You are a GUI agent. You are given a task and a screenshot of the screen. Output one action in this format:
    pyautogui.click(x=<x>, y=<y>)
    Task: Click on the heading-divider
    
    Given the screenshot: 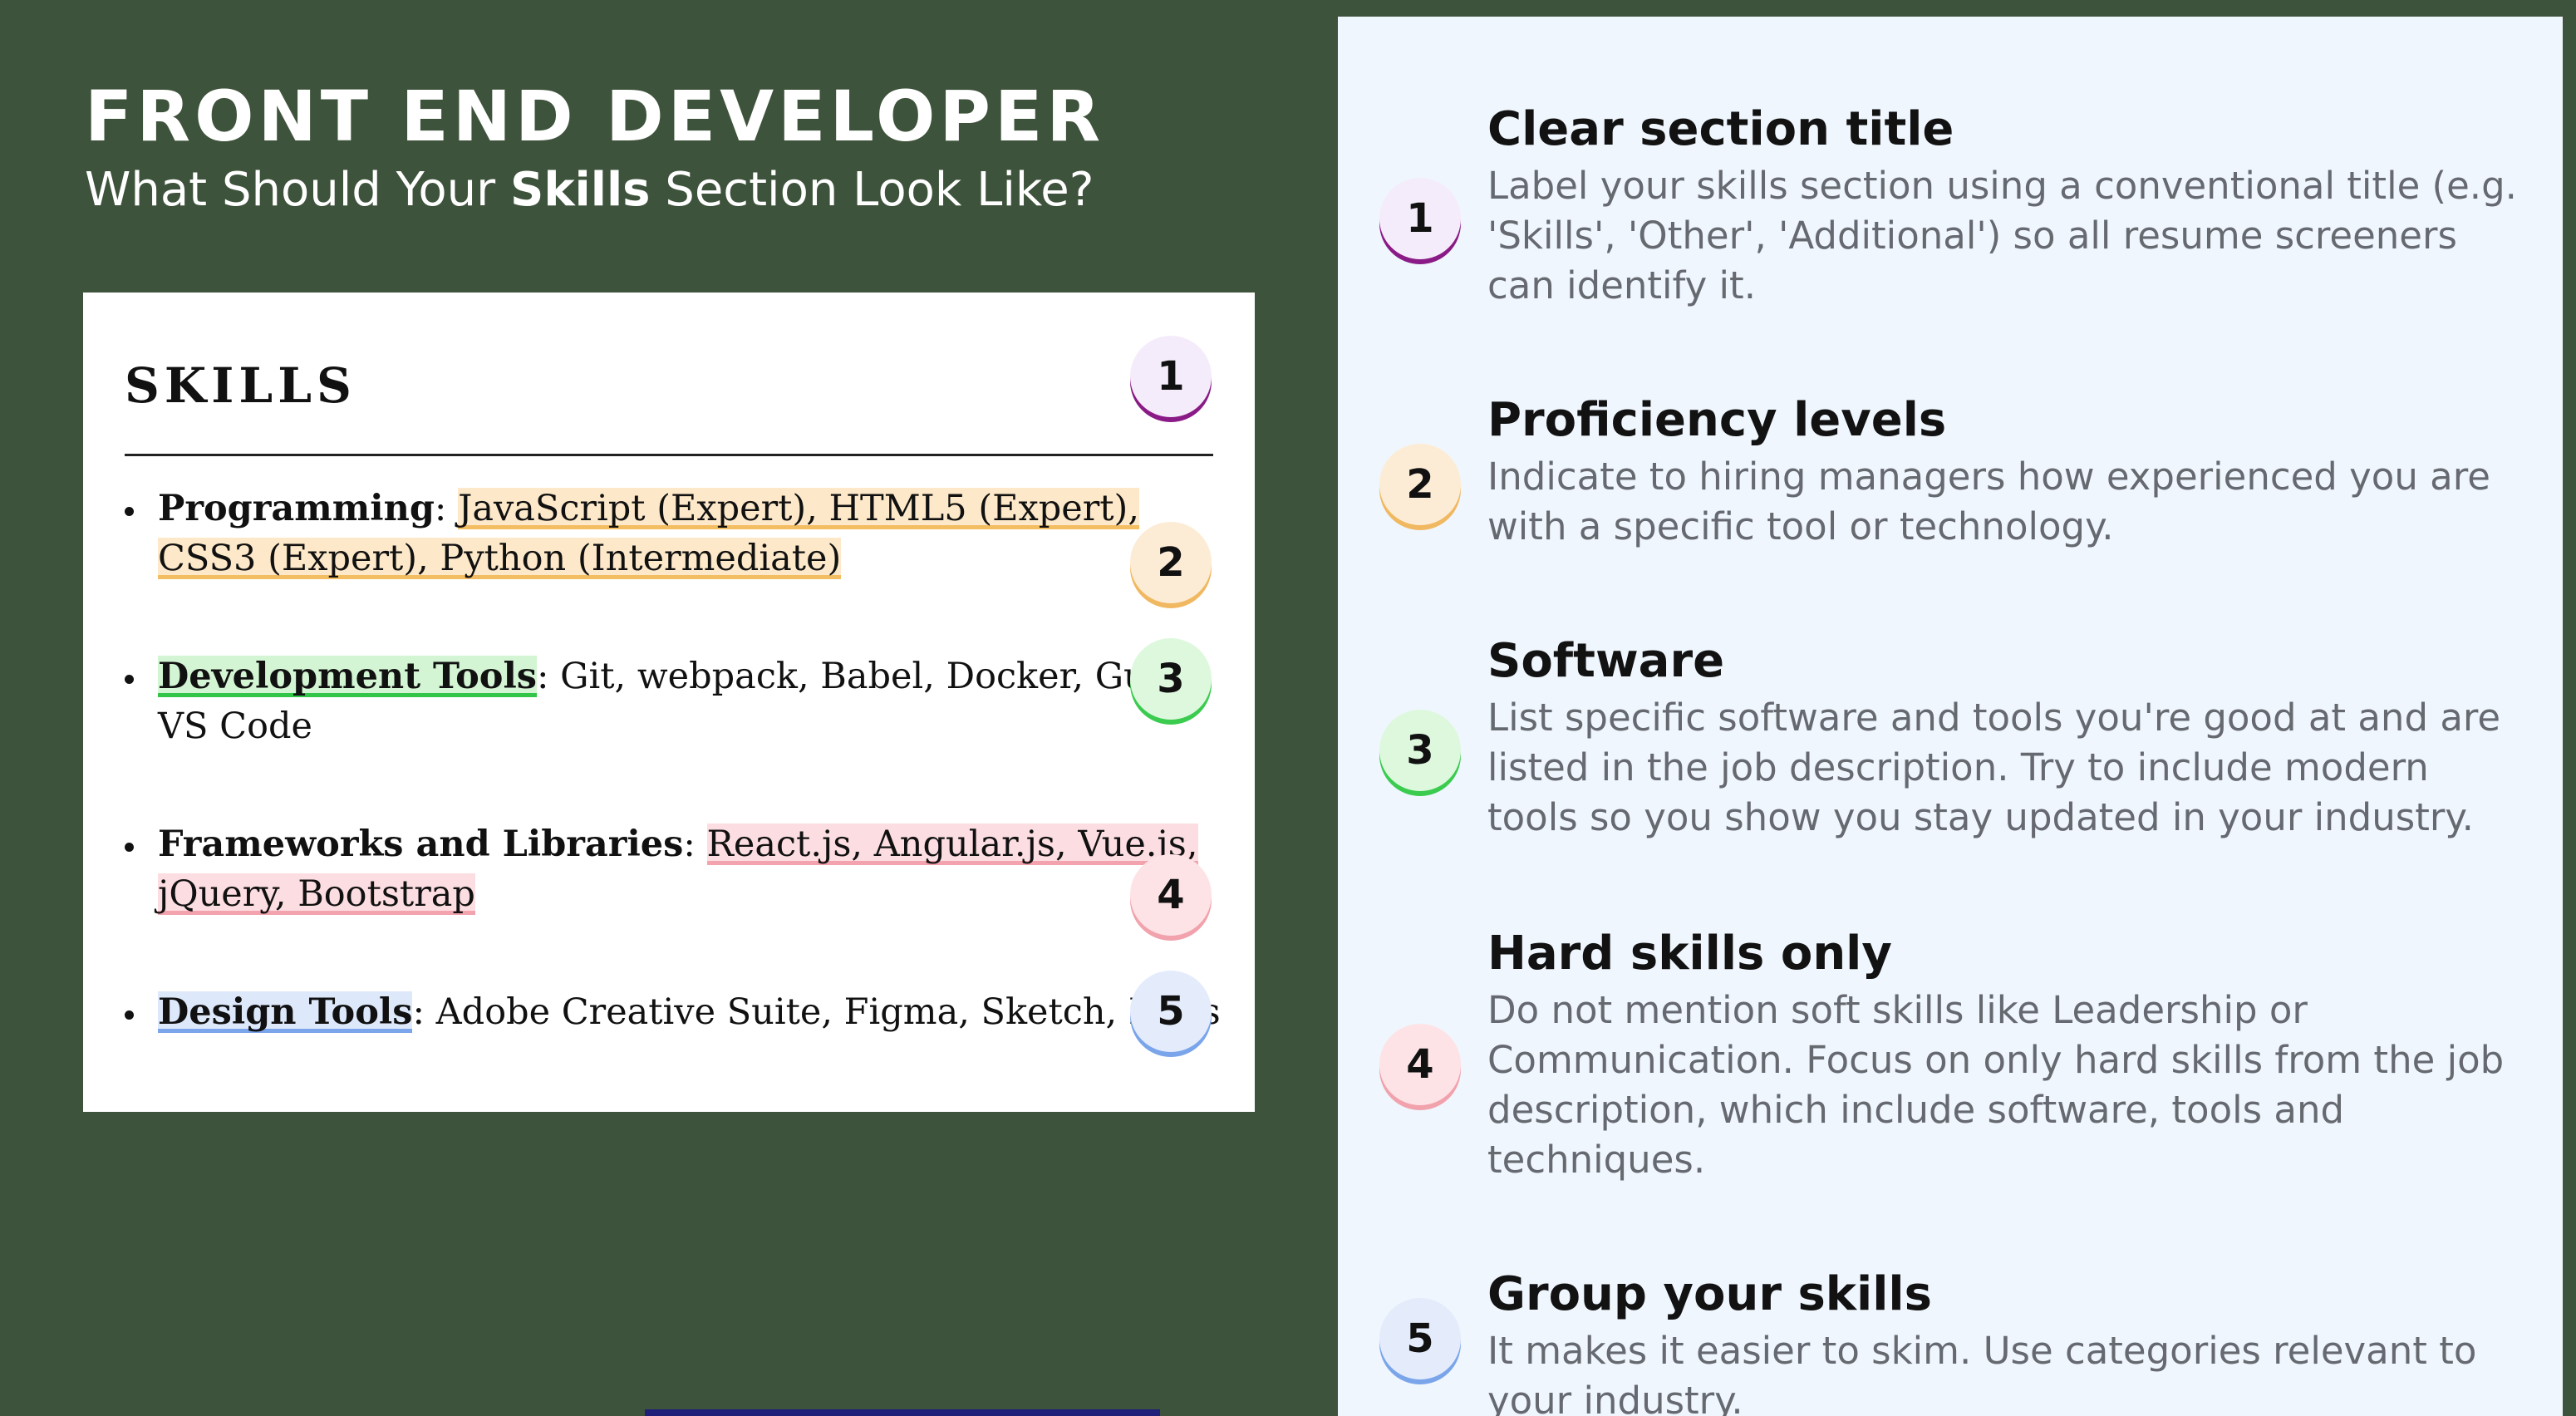 What is the action you would take?
    pyautogui.click(x=669, y=455)
    